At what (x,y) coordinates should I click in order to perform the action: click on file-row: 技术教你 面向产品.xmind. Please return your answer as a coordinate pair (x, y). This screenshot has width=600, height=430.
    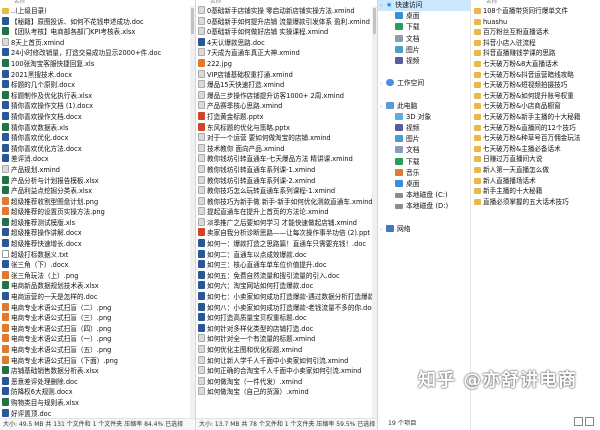
    Looking at the image, I should click on (286, 149).